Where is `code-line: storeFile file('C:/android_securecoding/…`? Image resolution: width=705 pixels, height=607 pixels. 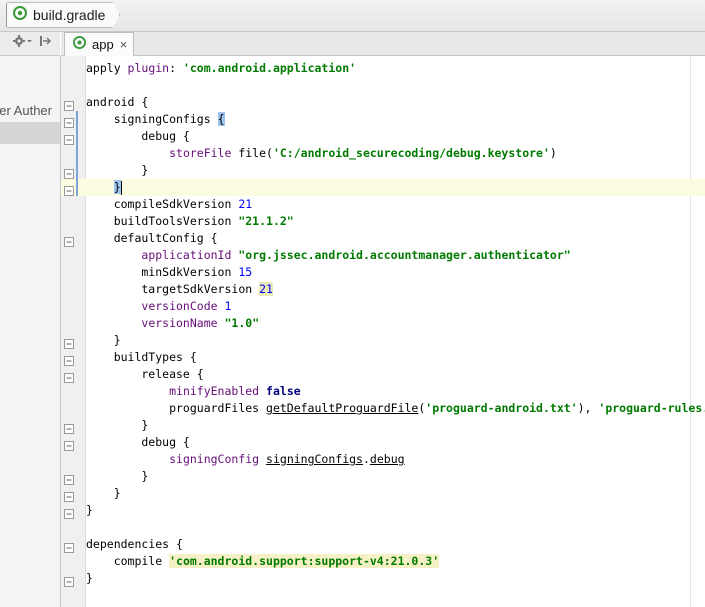 code-line: storeFile file('C:/android_securecoding/… is located at coordinates (395, 153).